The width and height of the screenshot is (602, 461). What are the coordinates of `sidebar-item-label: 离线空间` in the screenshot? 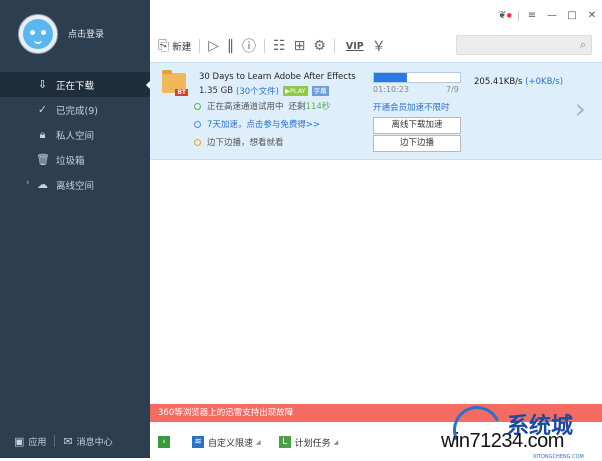 It's located at (75, 186).